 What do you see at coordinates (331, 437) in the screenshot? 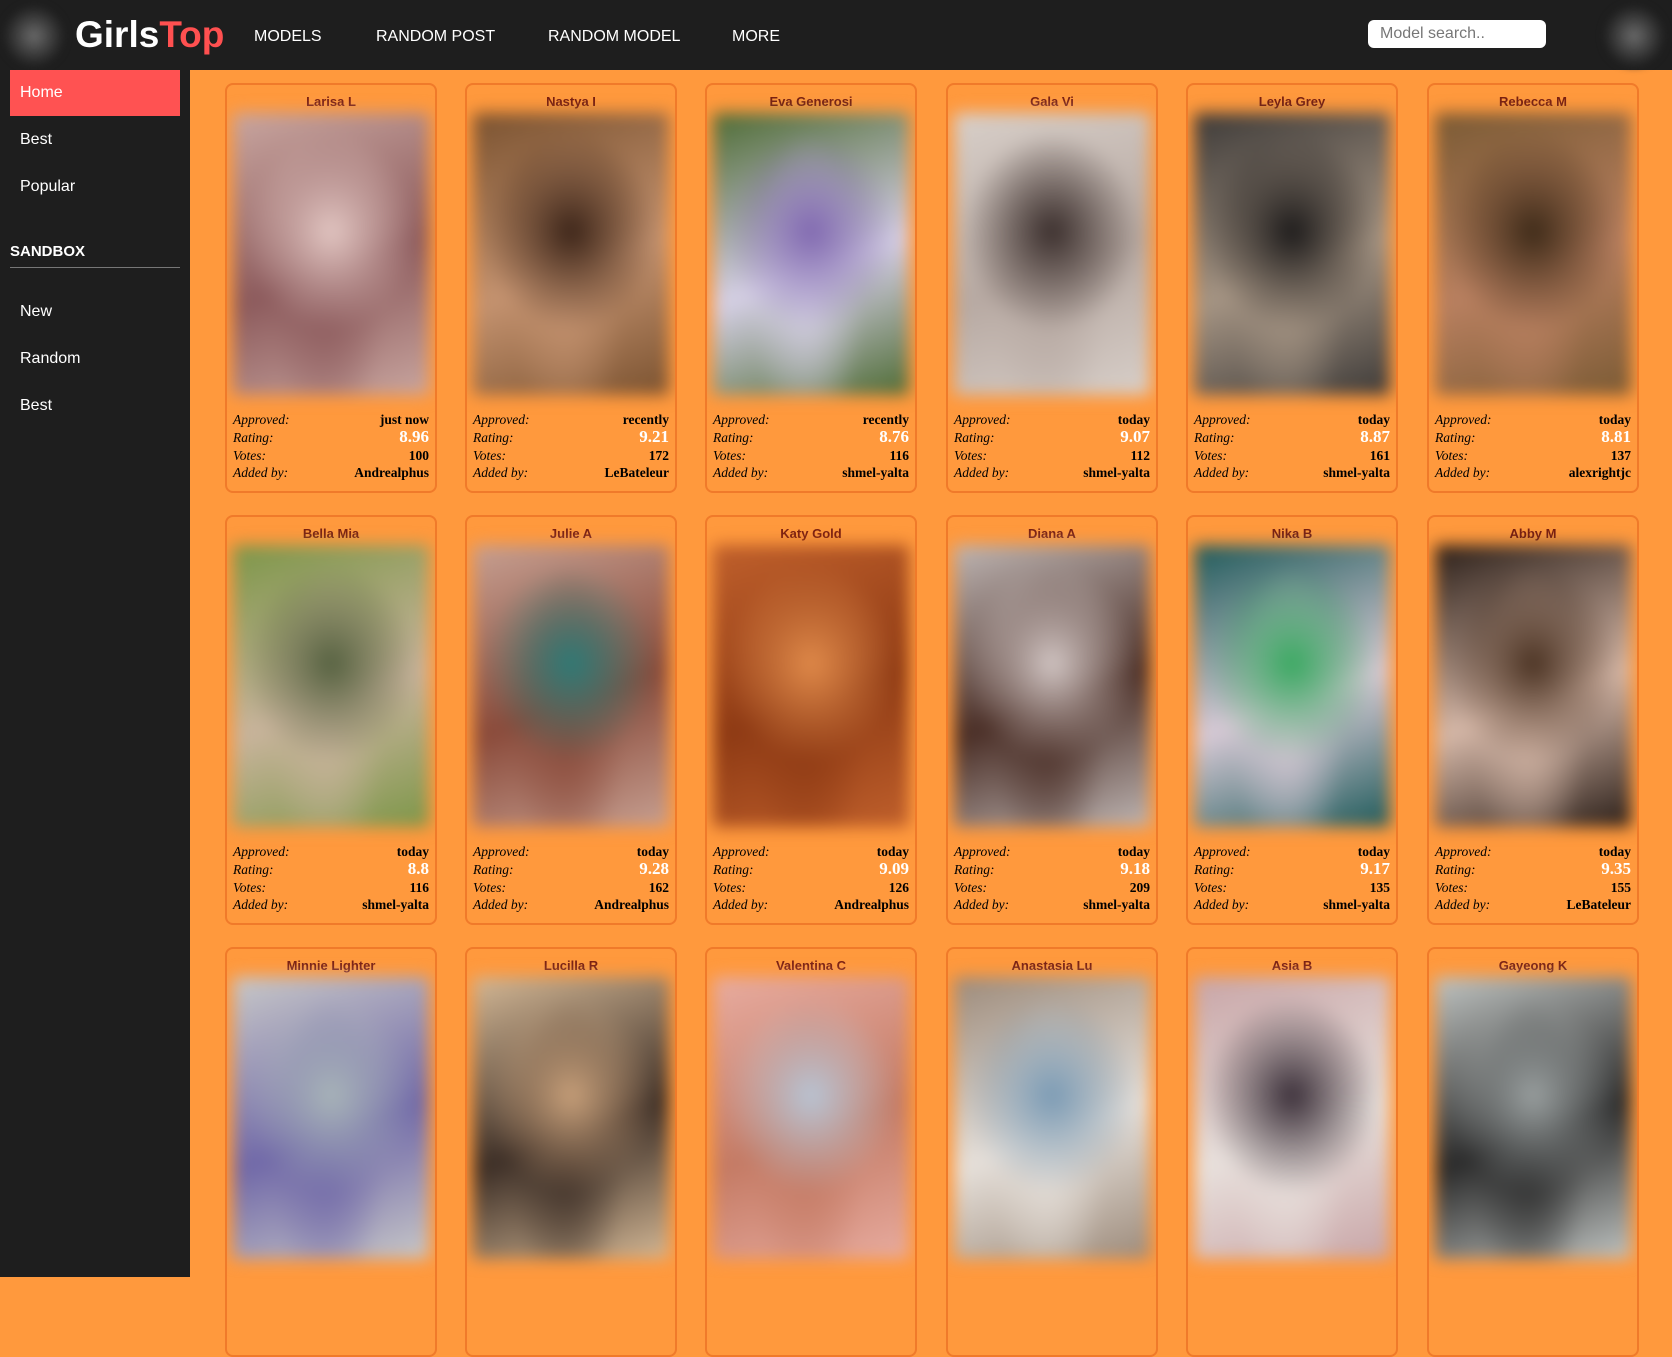
I see `rating-row: Rating: 8.96` at bounding box center [331, 437].